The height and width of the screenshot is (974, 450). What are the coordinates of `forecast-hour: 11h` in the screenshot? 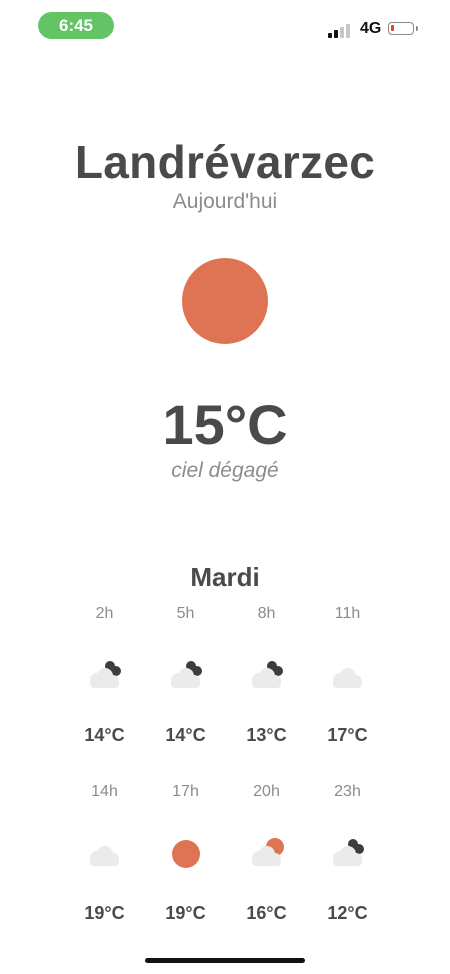 It's located at (347, 613).